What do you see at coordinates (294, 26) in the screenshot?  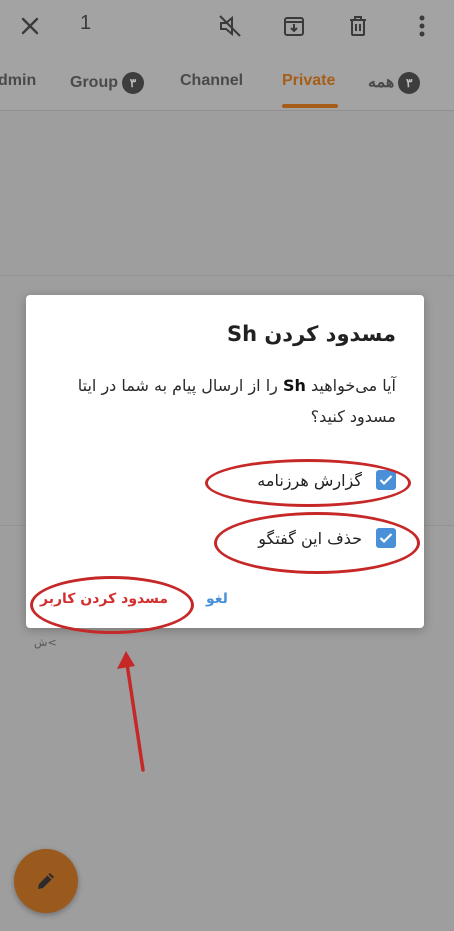 I see `archive-icon` at bounding box center [294, 26].